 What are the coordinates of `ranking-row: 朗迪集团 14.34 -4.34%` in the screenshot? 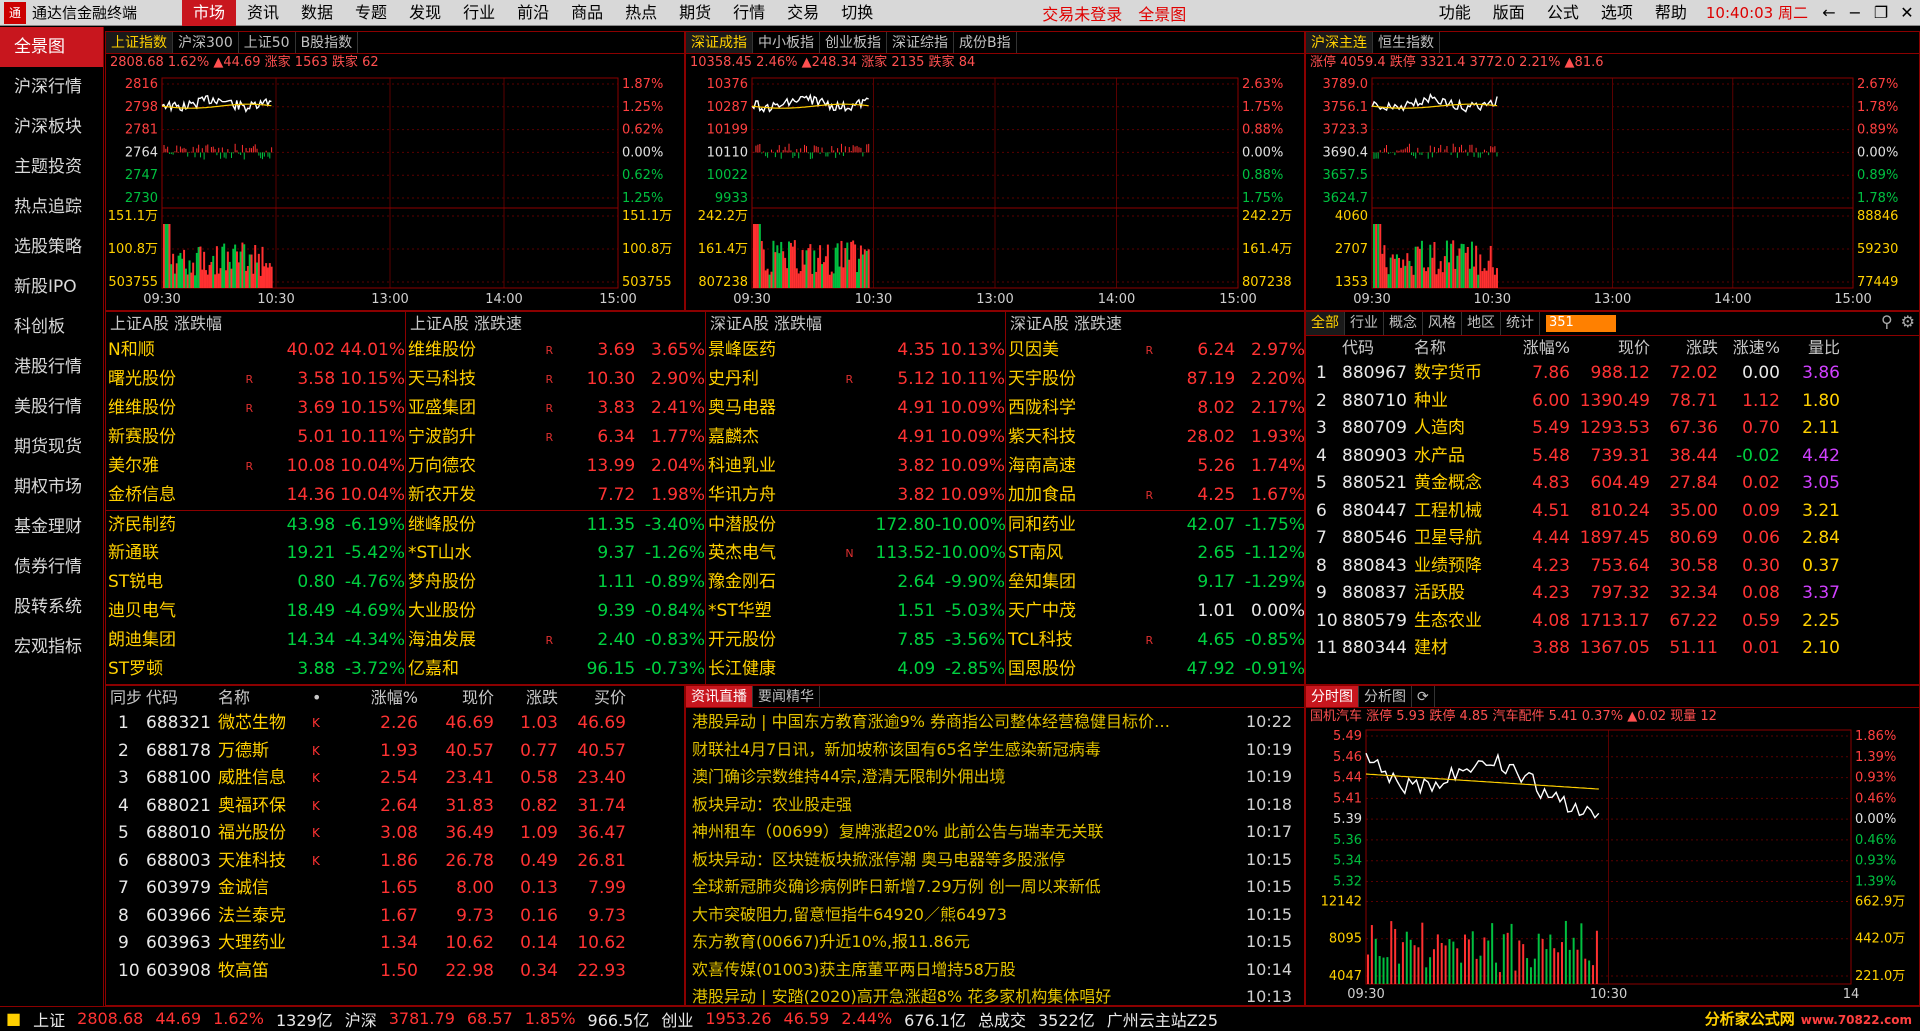 It's located at (255, 640).